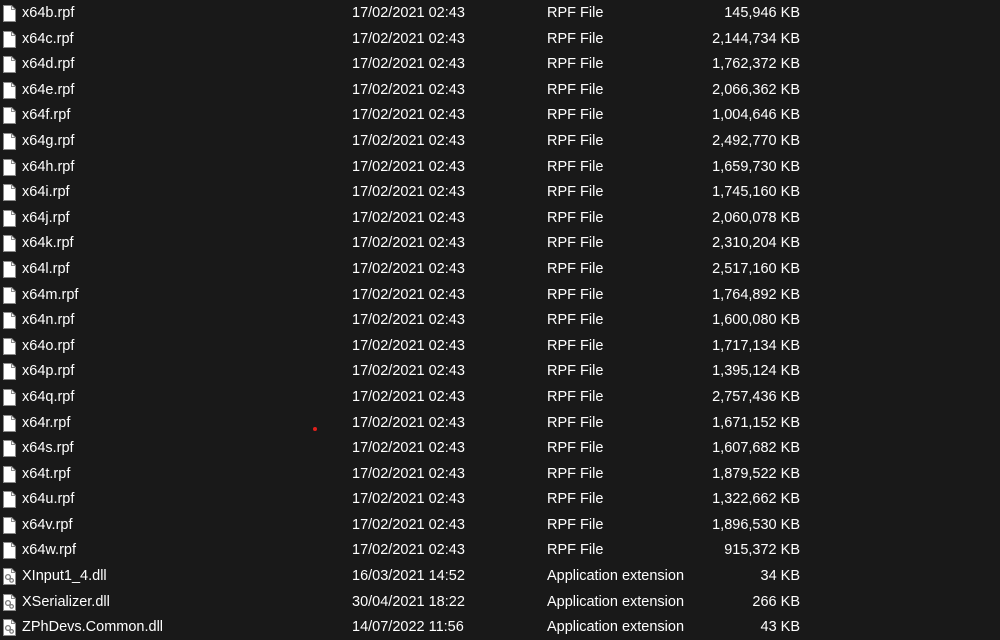 The image size is (1000, 640). What do you see at coordinates (46, 422) in the screenshot?
I see `file-name: x64r.rpf` at bounding box center [46, 422].